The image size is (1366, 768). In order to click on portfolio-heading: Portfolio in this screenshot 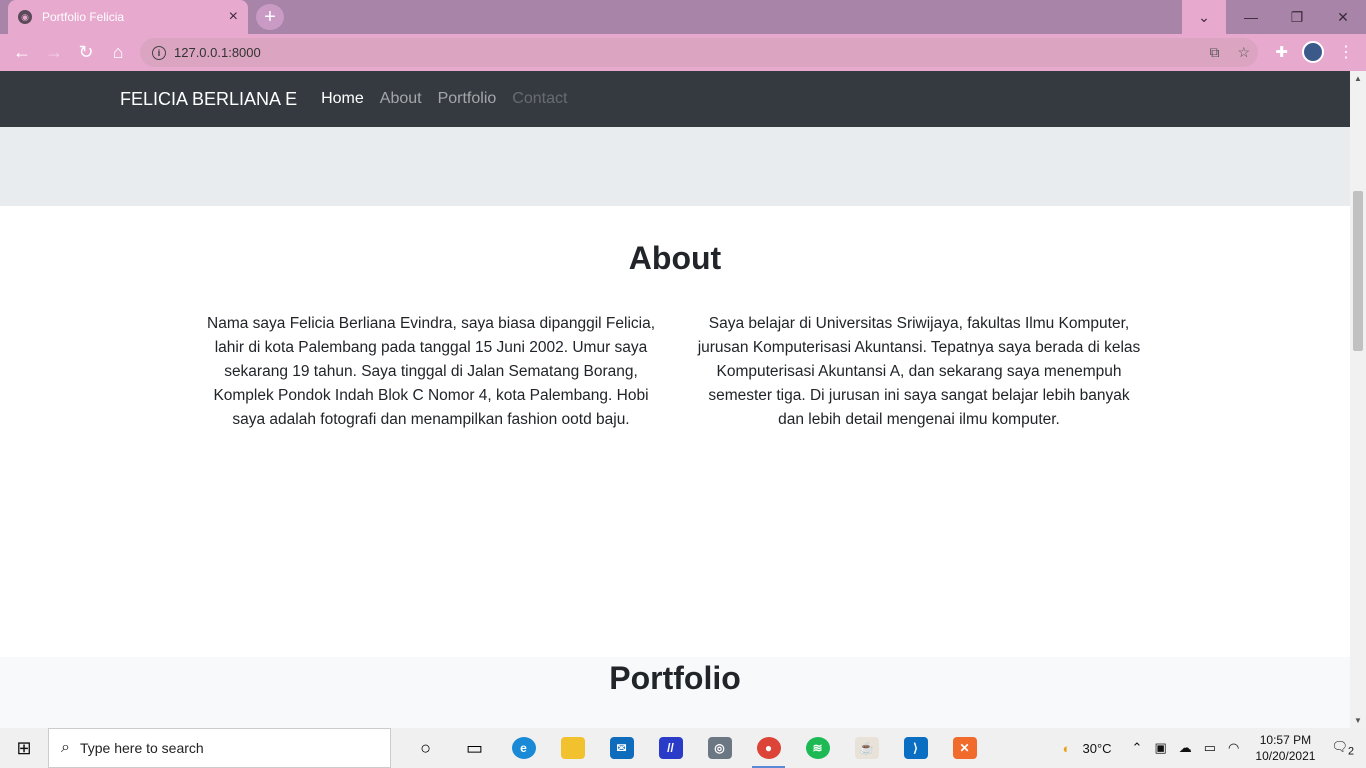, I will do `click(675, 678)`.